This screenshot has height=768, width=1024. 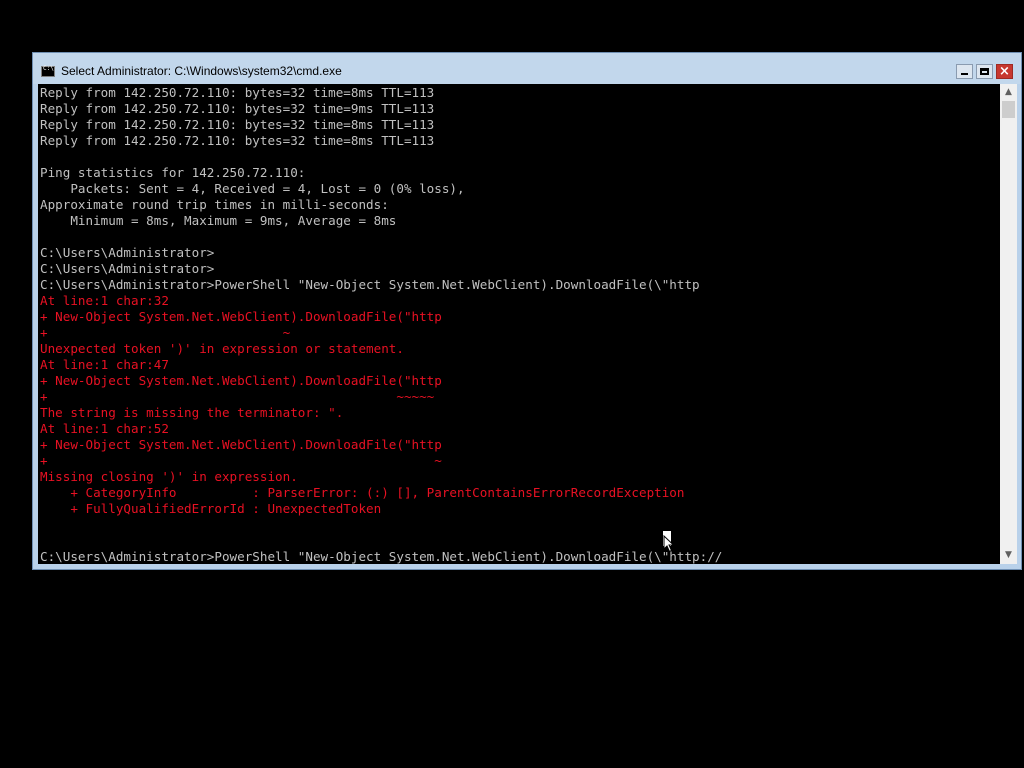 What do you see at coordinates (169, 476) in the screenshot?
I see `console-line: Missing closing ')' in expression.` at bounding box center [169, 476].